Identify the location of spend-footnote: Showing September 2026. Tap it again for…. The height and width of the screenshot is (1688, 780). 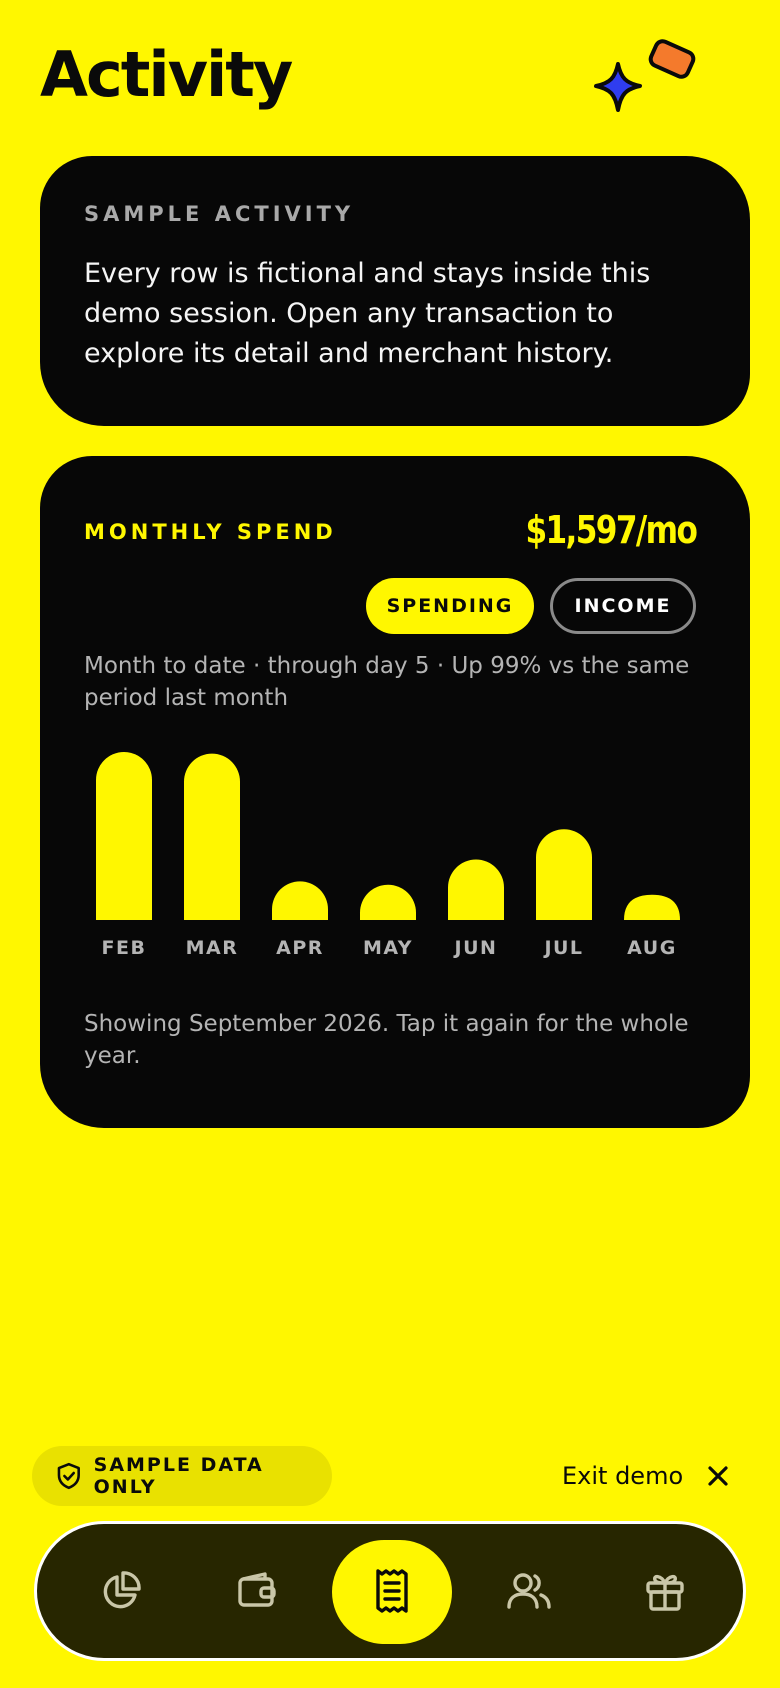
(386, 1040).